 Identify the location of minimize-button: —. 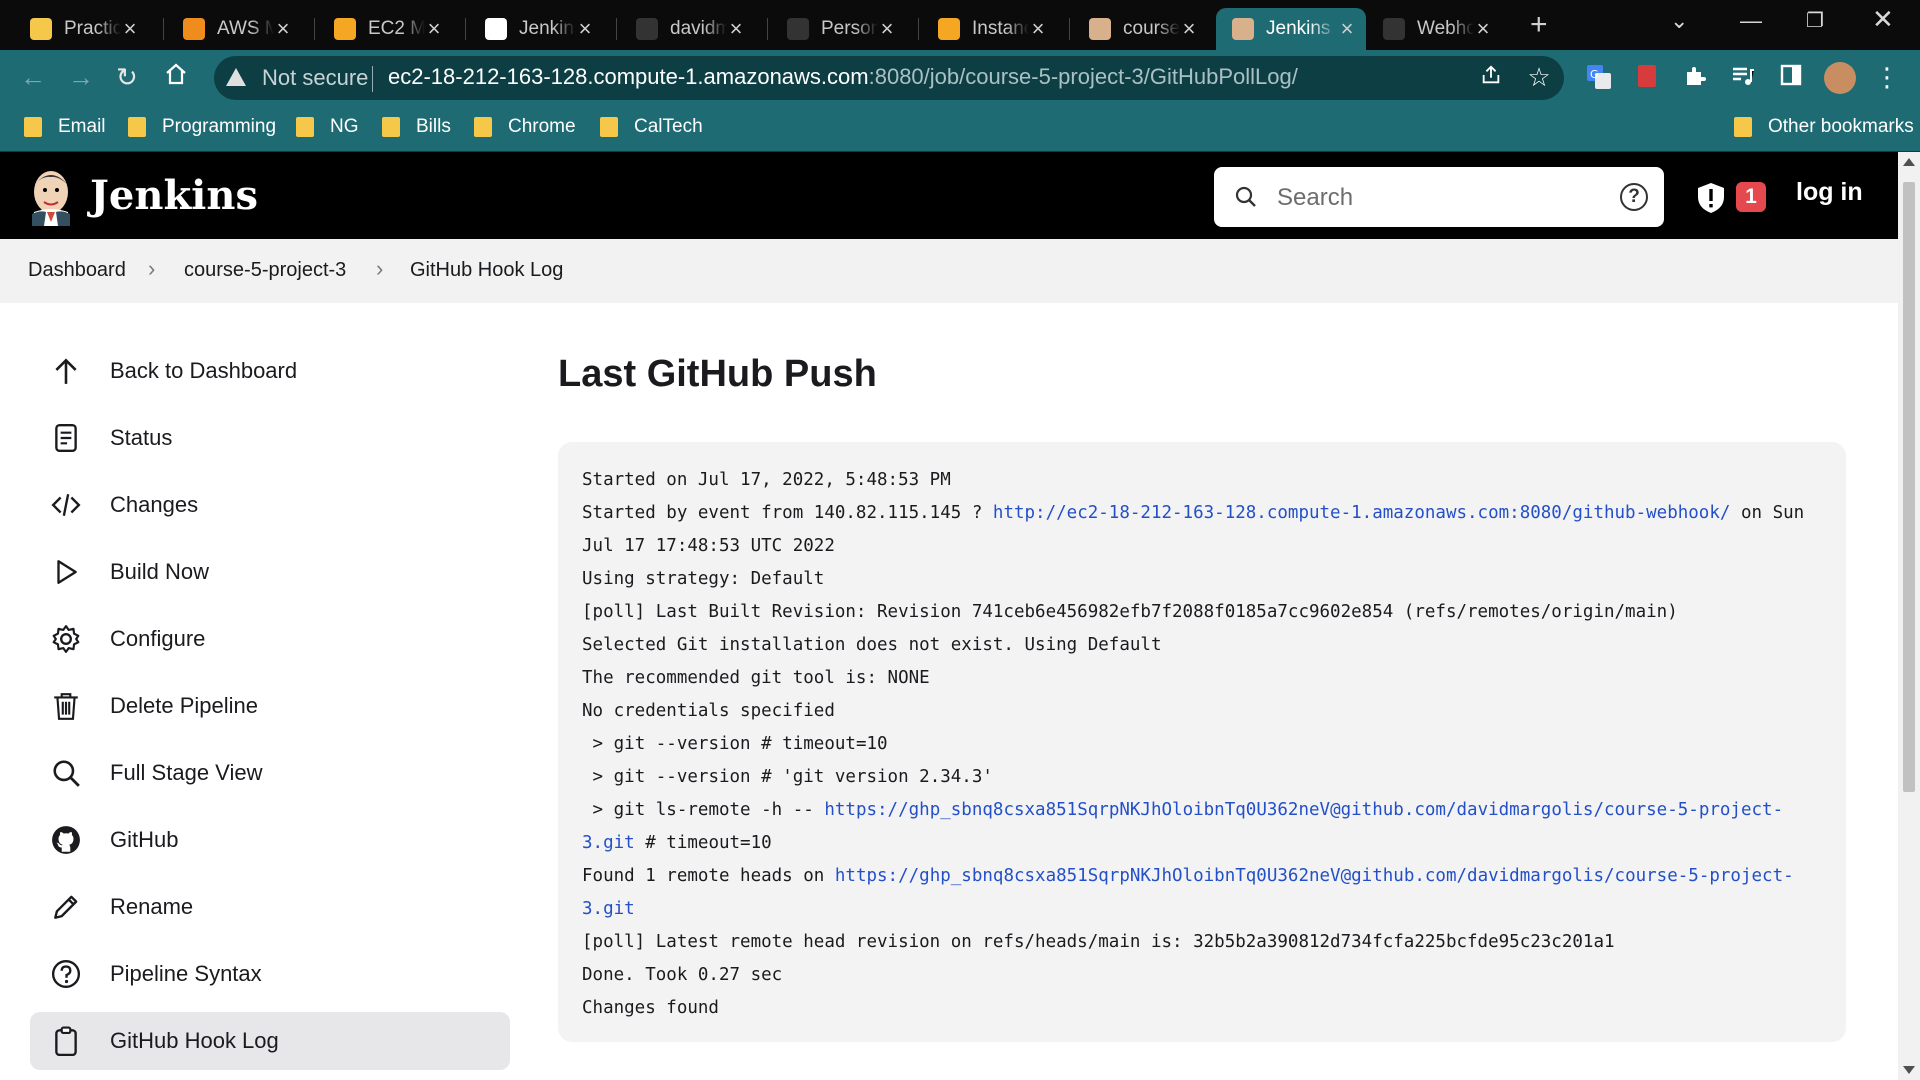
(1751, 21).